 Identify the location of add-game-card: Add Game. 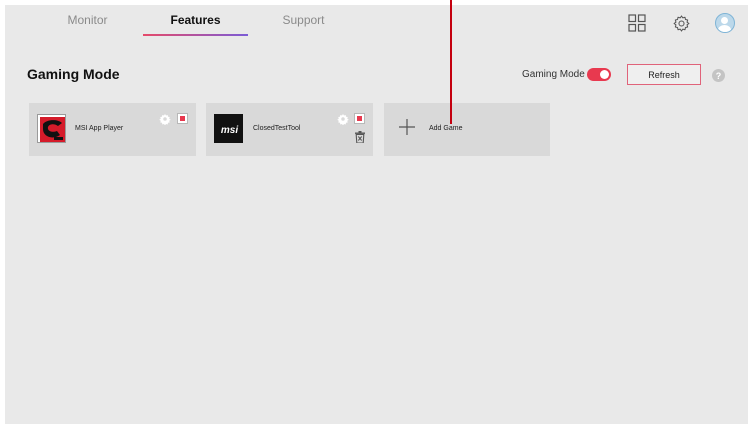
(467, 129).